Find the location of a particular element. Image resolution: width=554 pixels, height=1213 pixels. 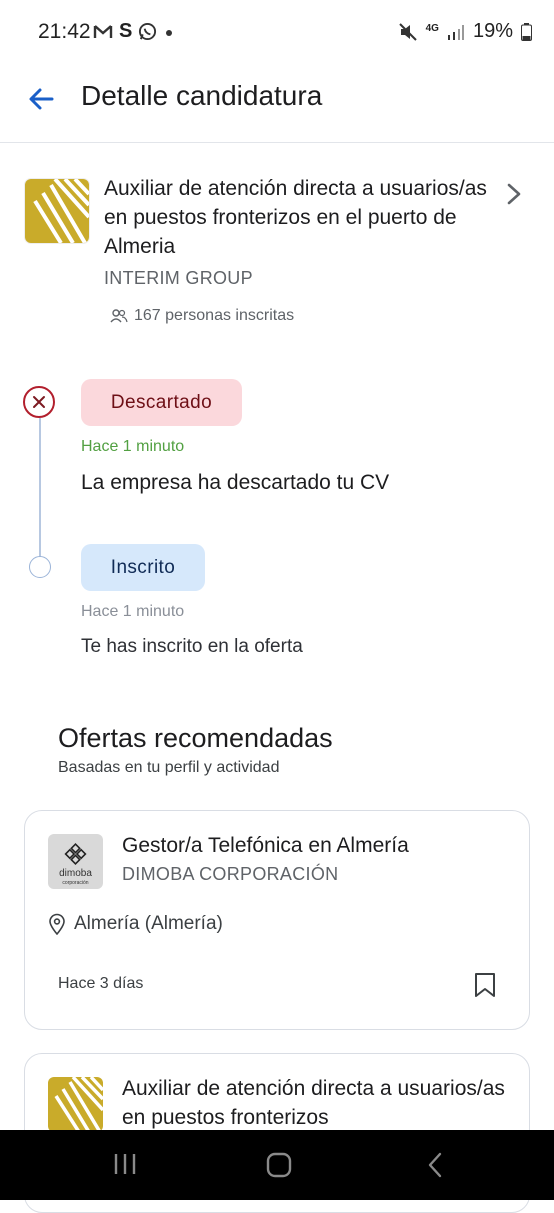

close-icon is located at coordinates (39, 402).